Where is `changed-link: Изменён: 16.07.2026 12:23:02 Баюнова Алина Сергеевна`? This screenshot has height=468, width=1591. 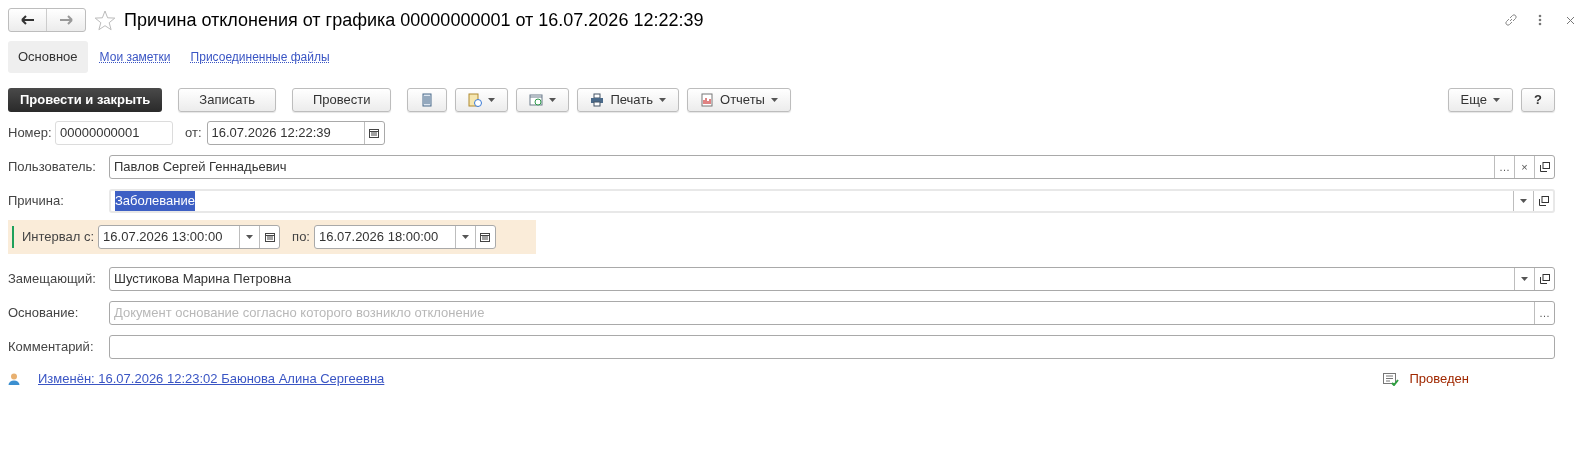
changed-link: Изменён: 16.07.2026 12:23:02 Баюнова Алина Сергеевна is located at coordinates (211, 379).